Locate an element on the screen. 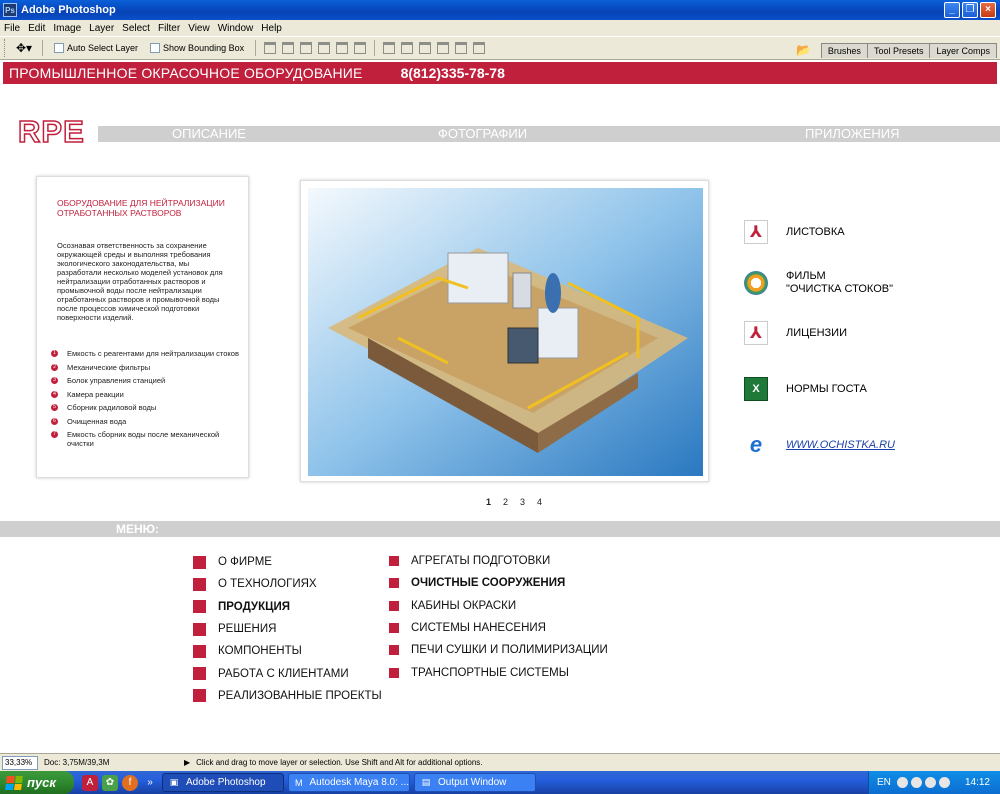  menu-item-components: КОМПОНЕНТЫ is located at coordinates (287, 651).